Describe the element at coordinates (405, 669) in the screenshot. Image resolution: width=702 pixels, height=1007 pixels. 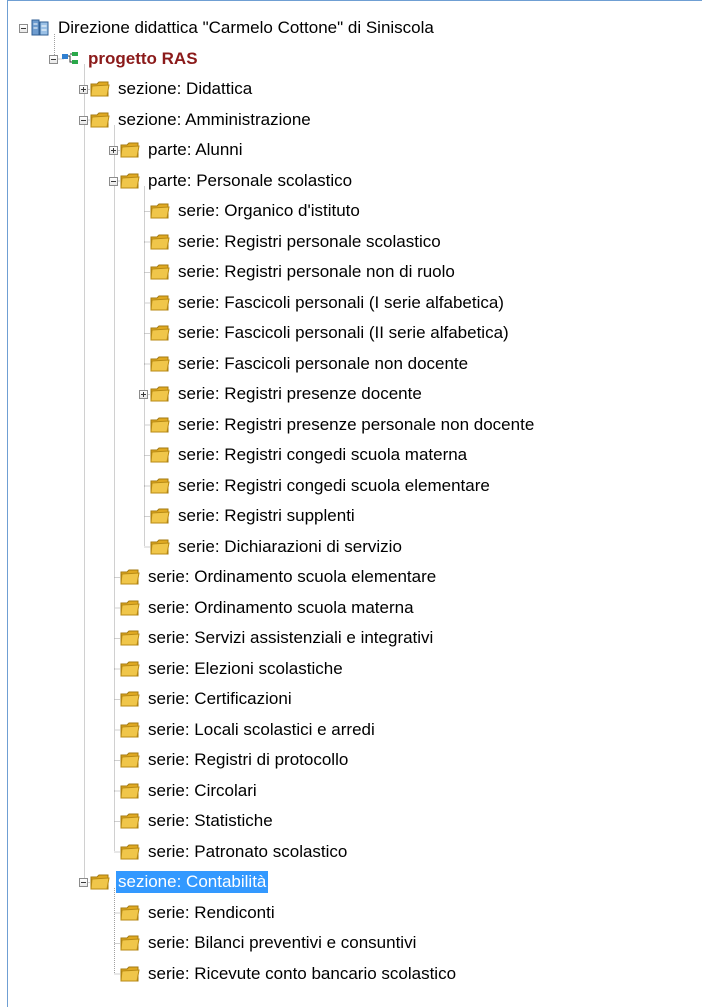
I see `tree-node: serie: Elezioni scolastiche` at that location.